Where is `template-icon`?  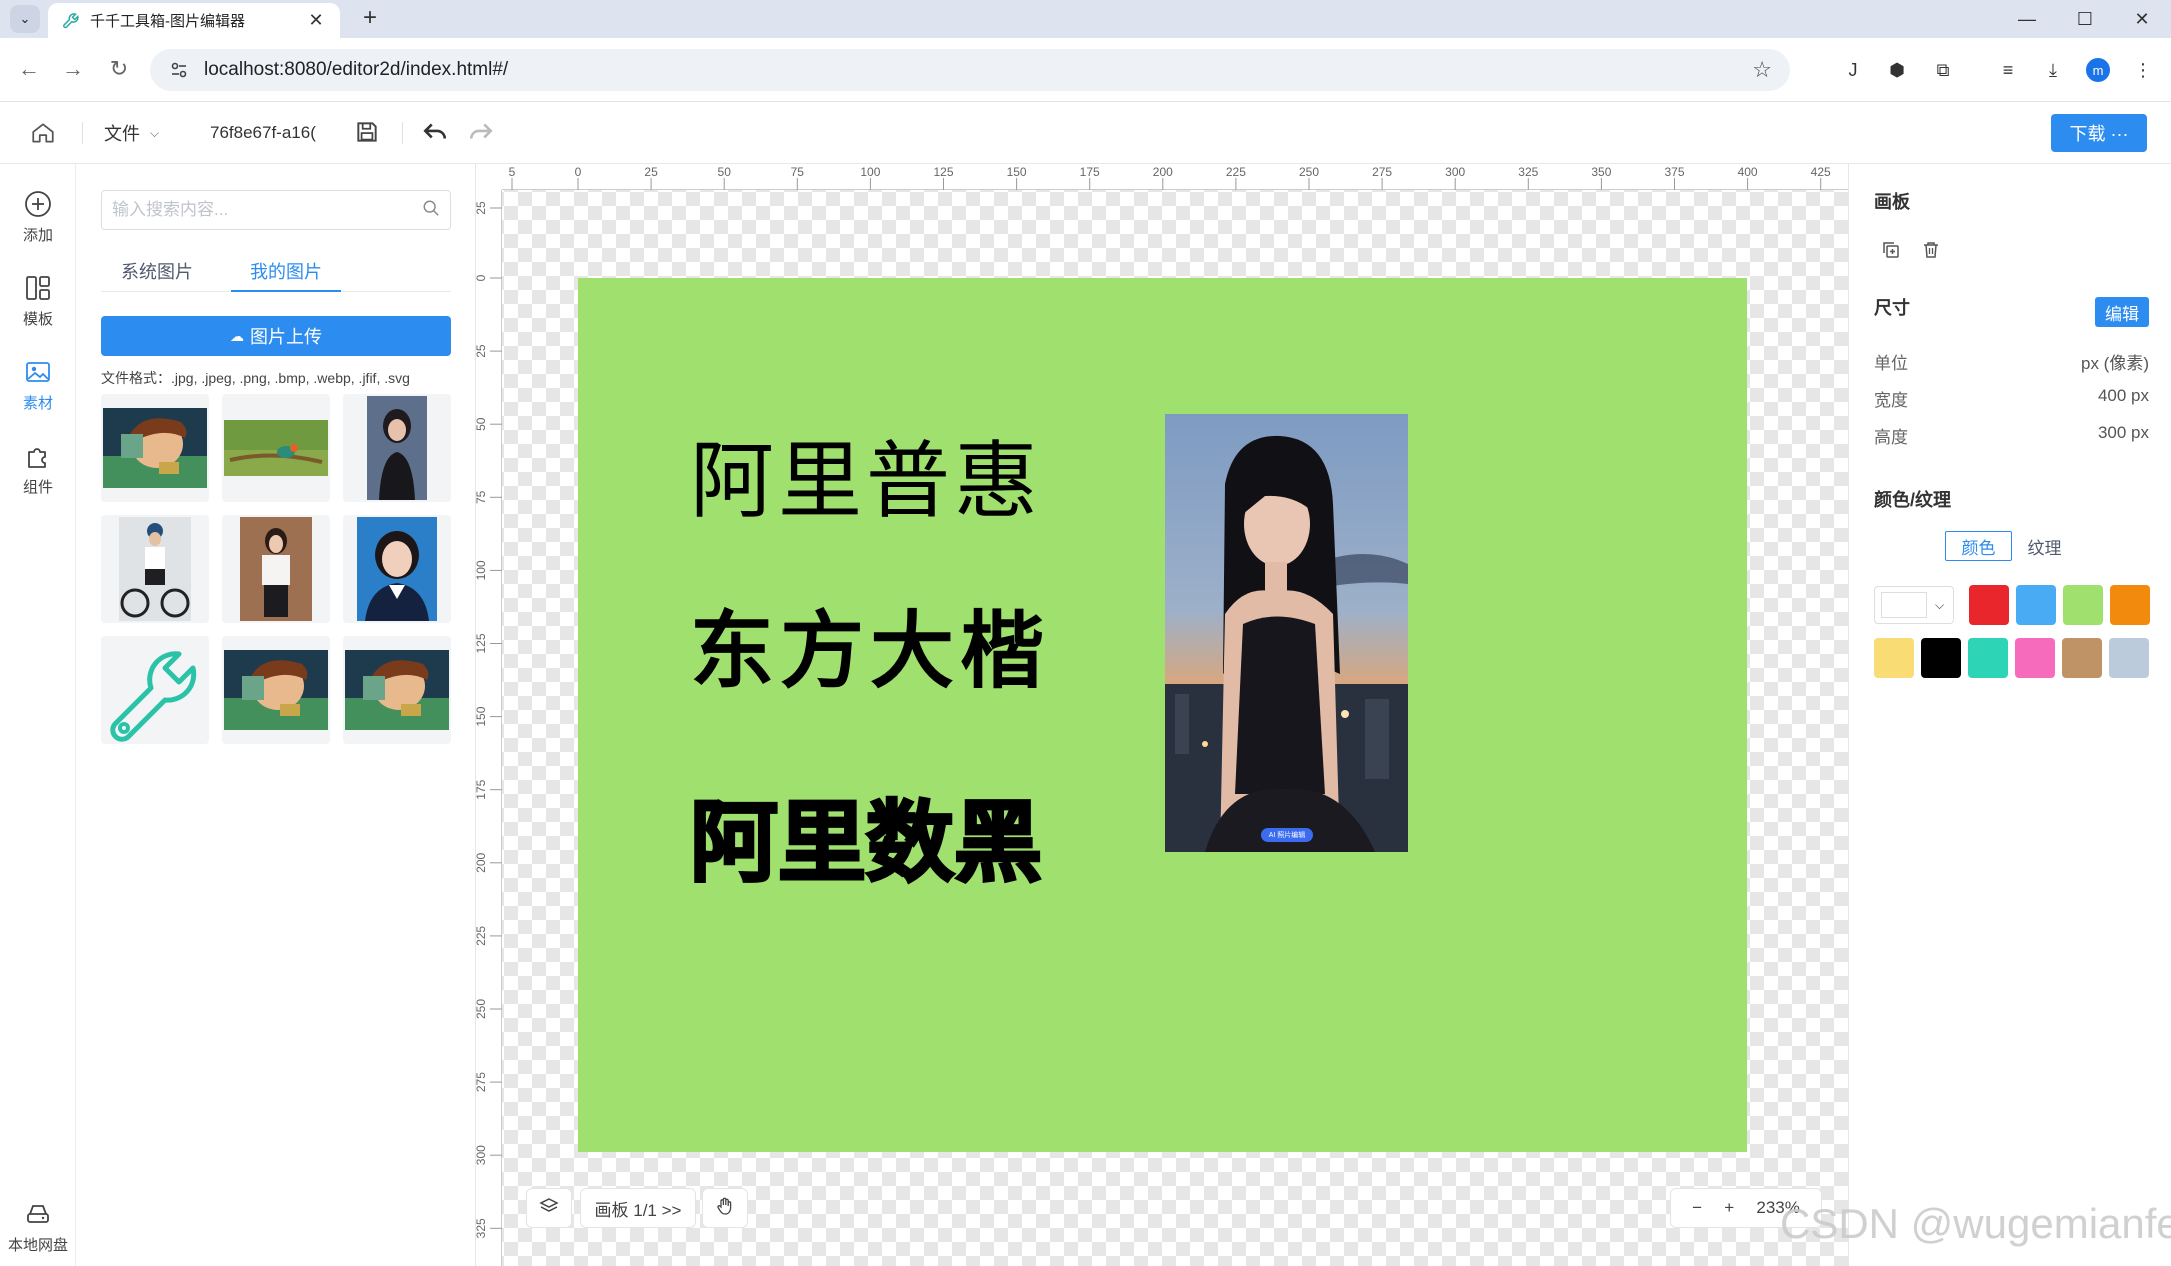
template-icon is located at coordinates (38, 288).